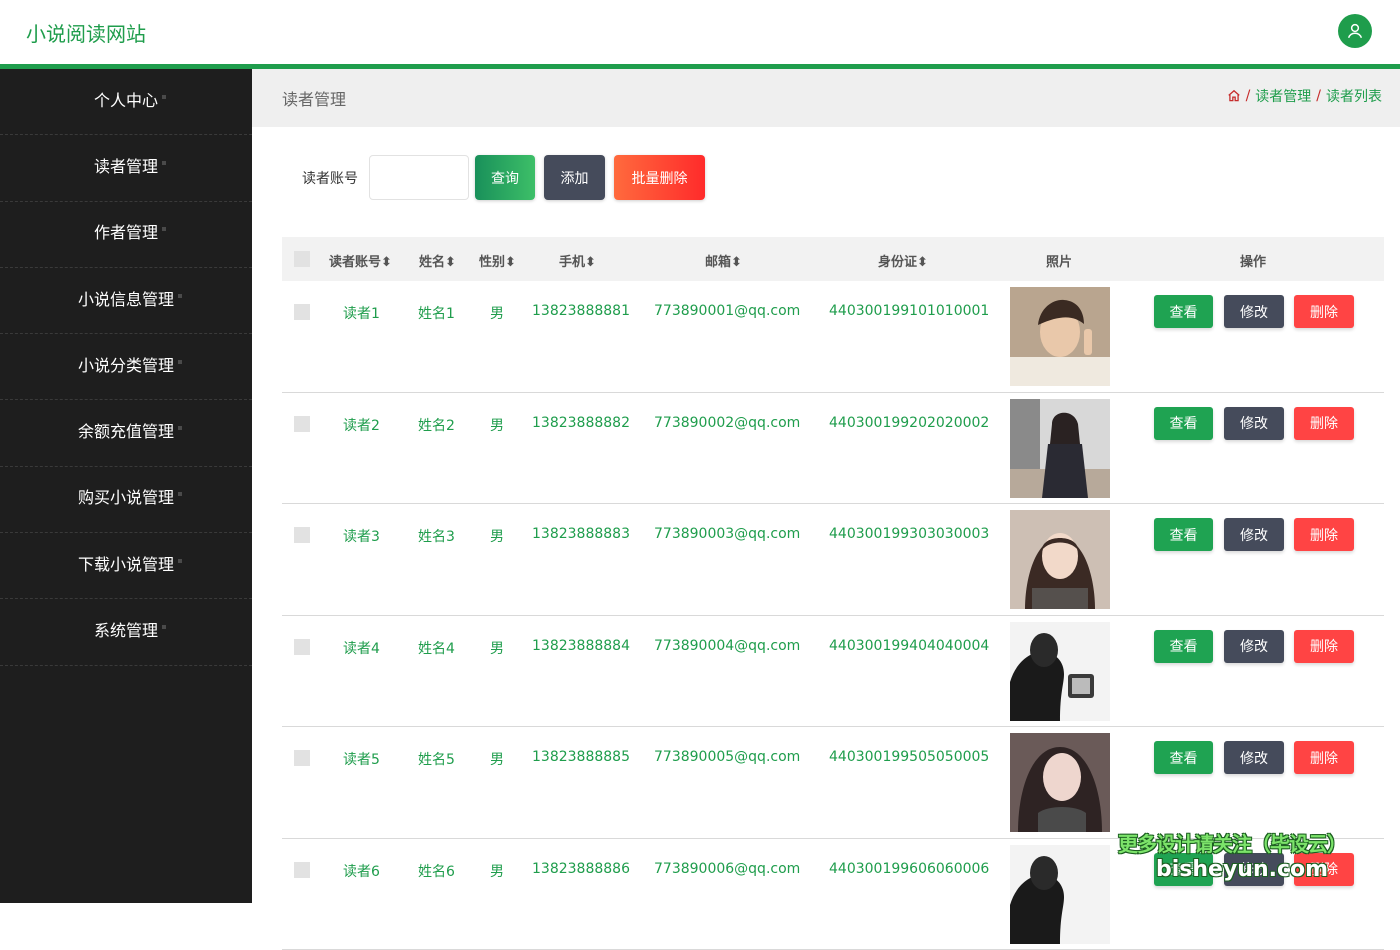  I want to click on cell-email: 773890004@qq.com, so click(727, 646).